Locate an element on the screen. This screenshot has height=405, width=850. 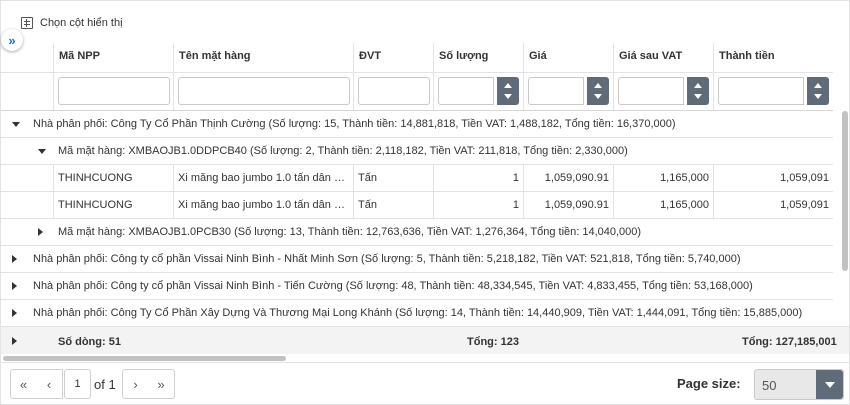
column-header-gia_sau_vat: Giá sau VAT is located at coordinates (663, 57).